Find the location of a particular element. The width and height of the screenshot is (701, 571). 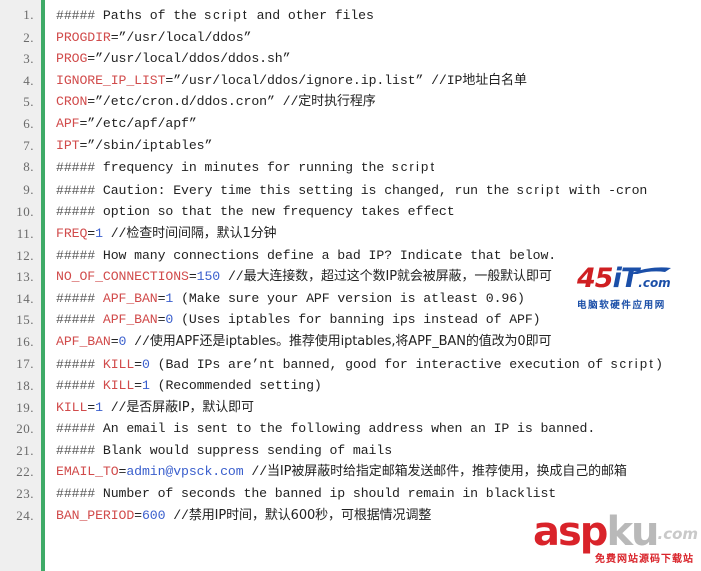

code-token: 最大连接数，超过这个数IP就会被屏蔽，一般默认即可 is located at coordinates (397, 277).